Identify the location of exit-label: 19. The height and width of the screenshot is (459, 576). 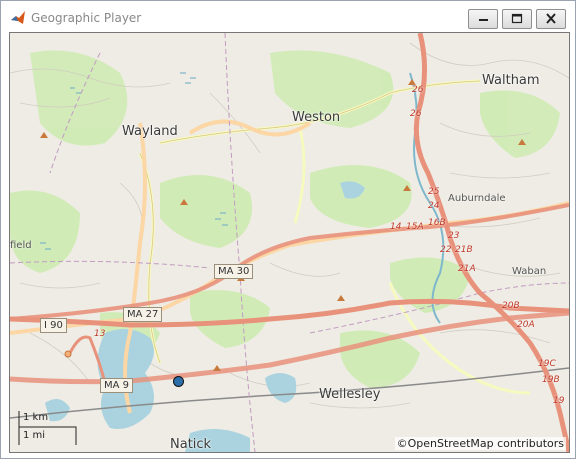
(559, 401).